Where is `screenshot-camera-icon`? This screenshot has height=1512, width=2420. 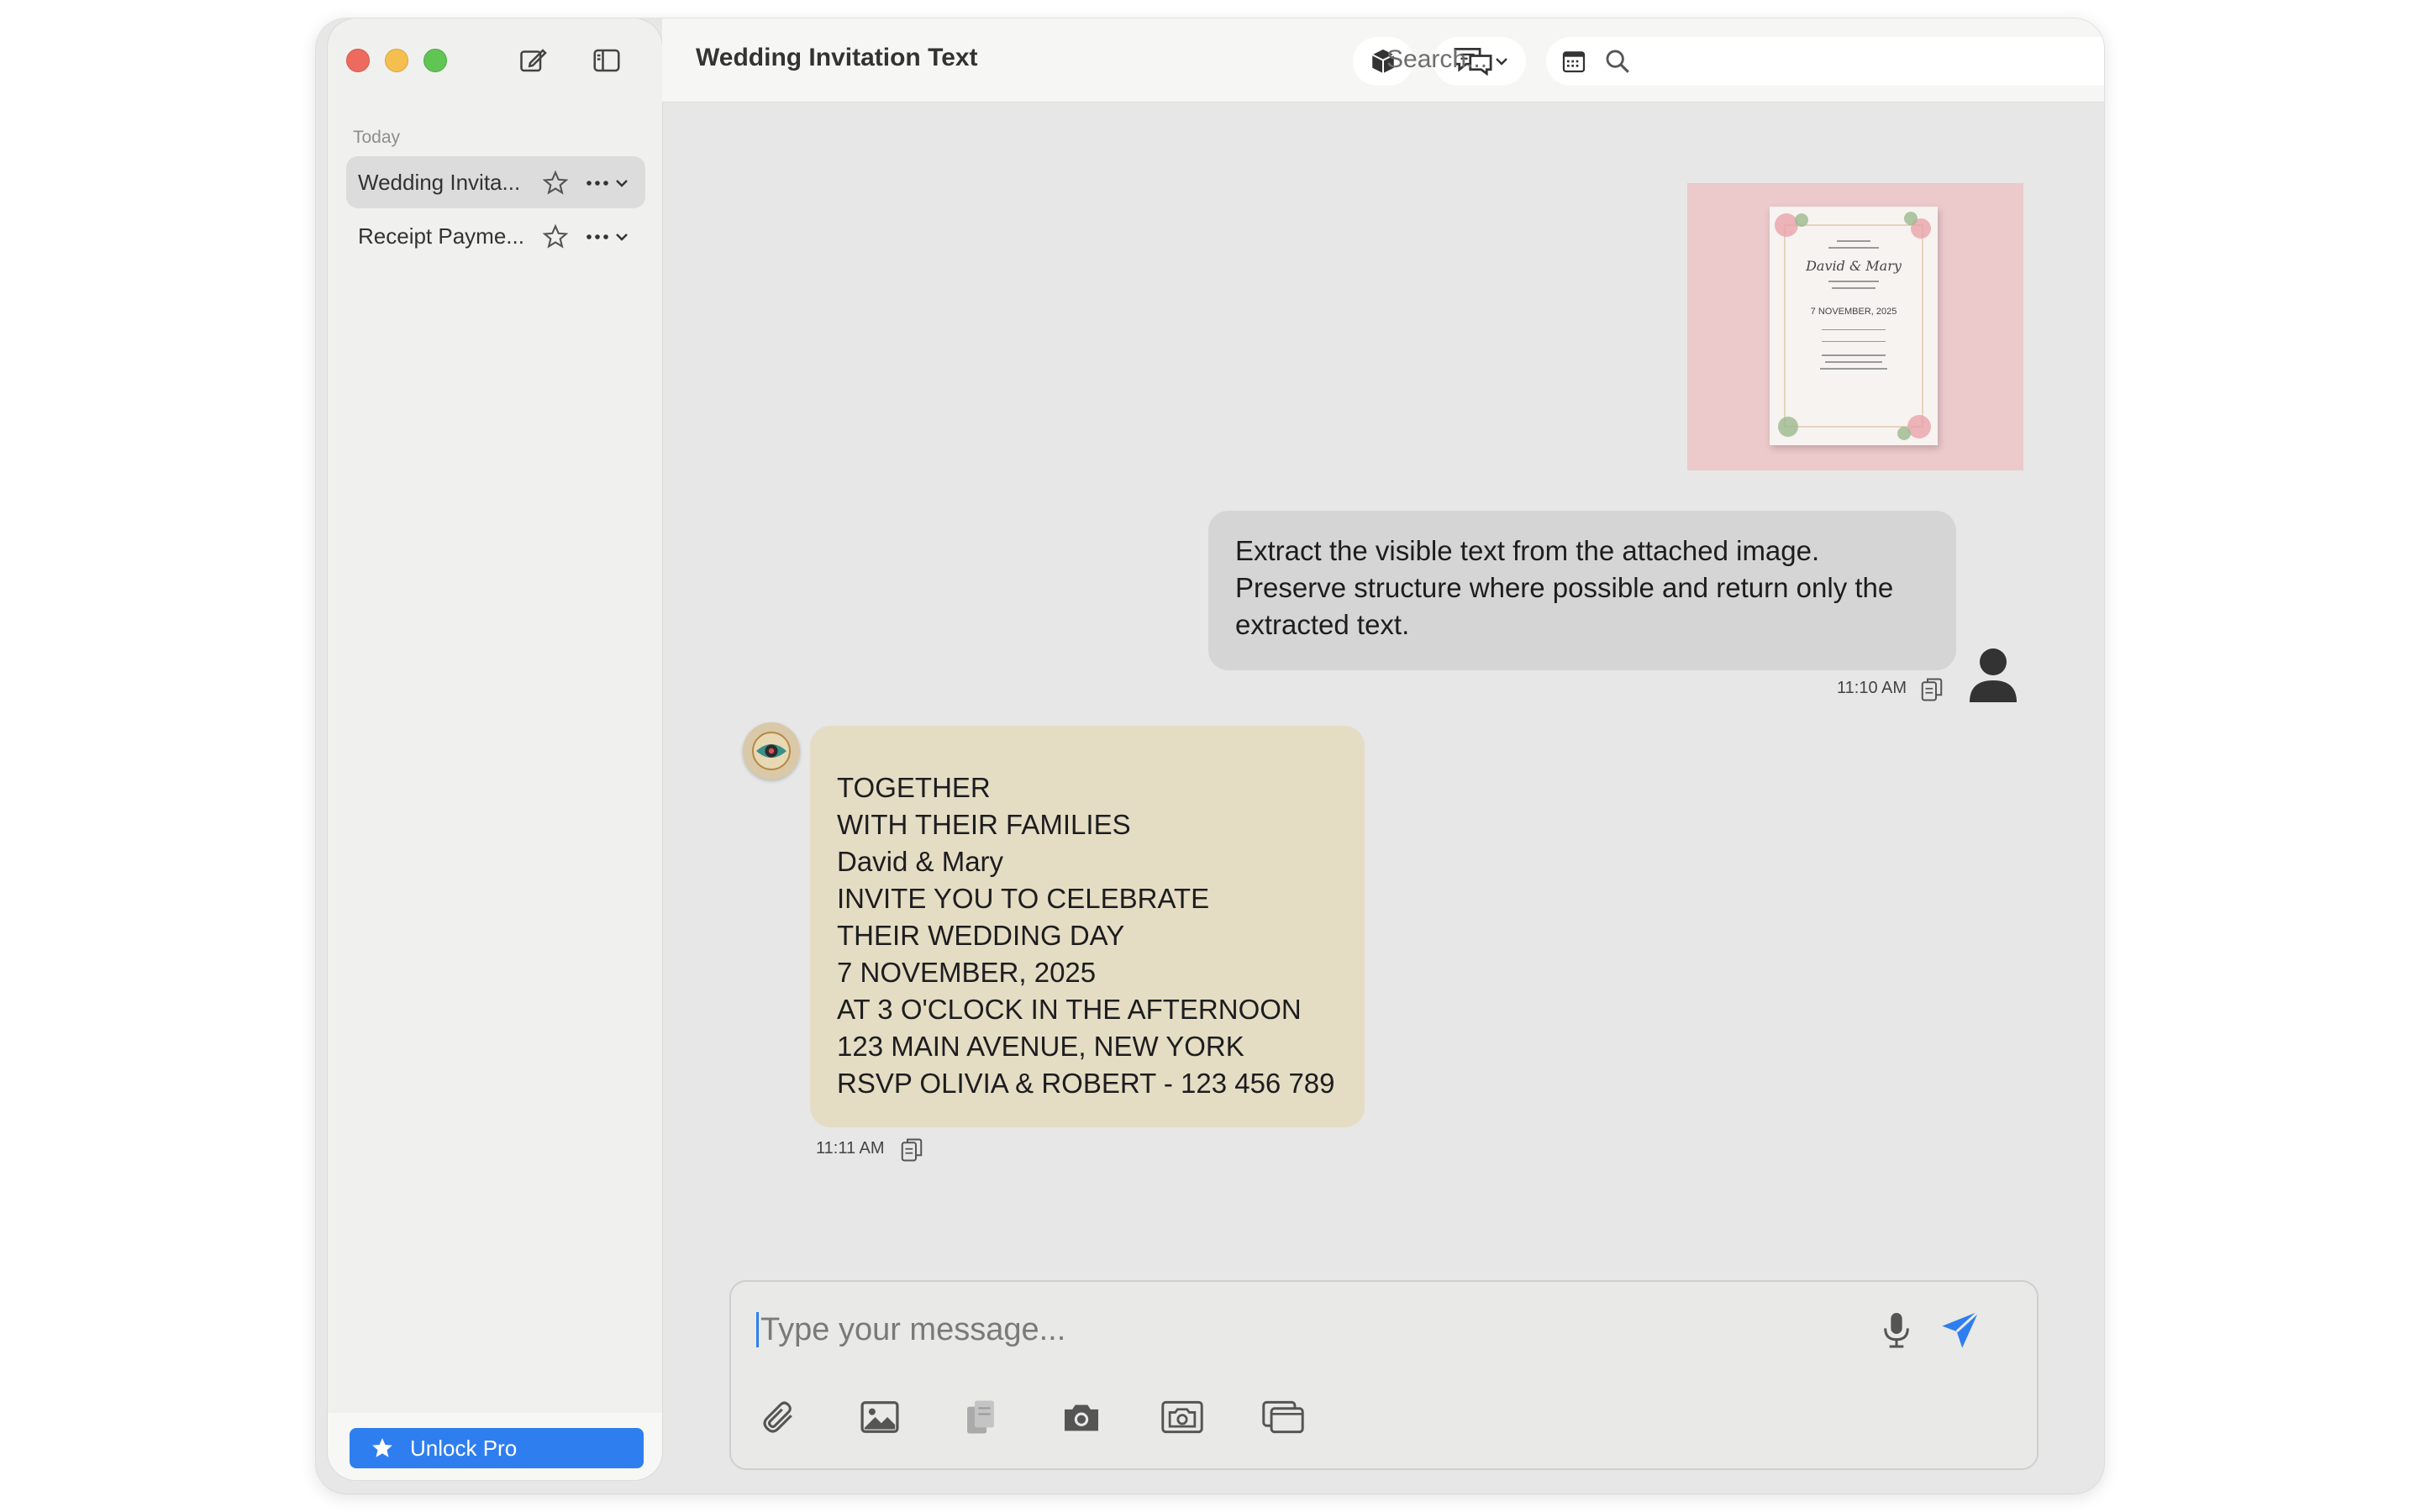
screenshot-camera-icon is located at coordinates (1182, 1417).